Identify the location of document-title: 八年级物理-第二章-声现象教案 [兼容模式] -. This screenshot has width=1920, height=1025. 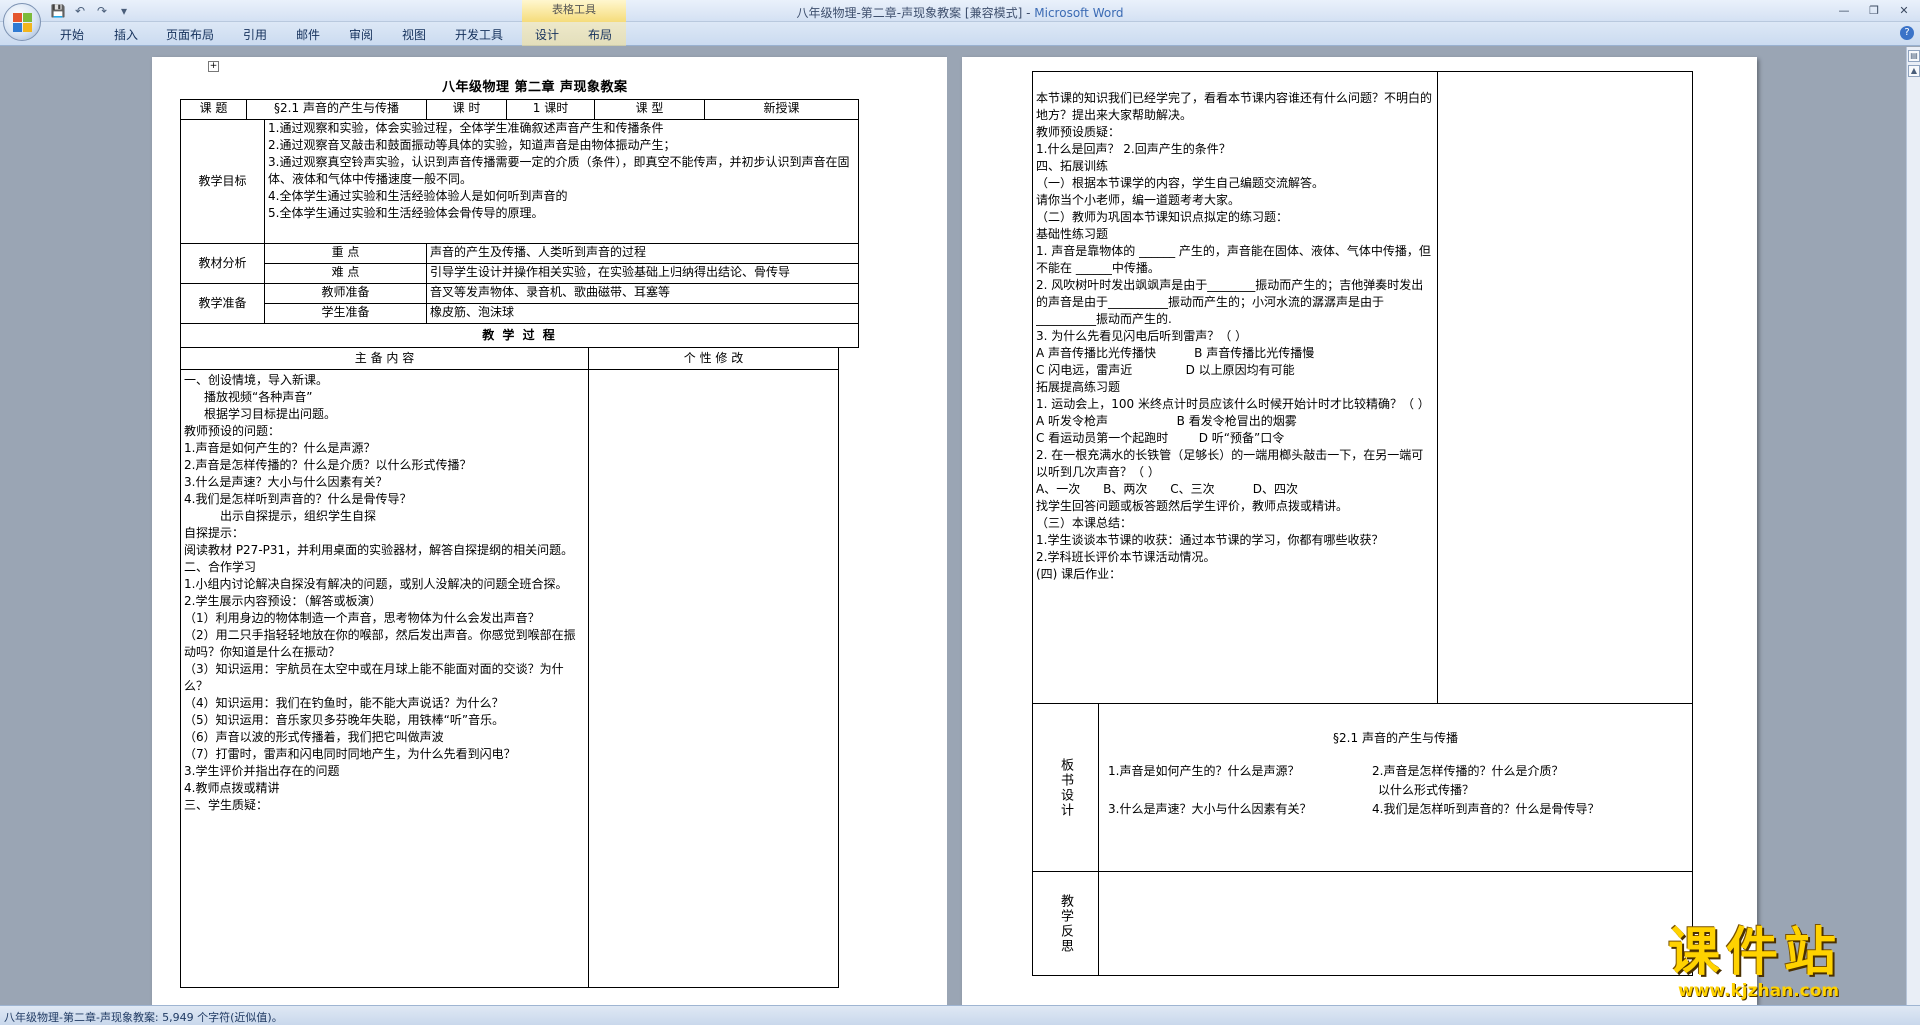
(915, 13).